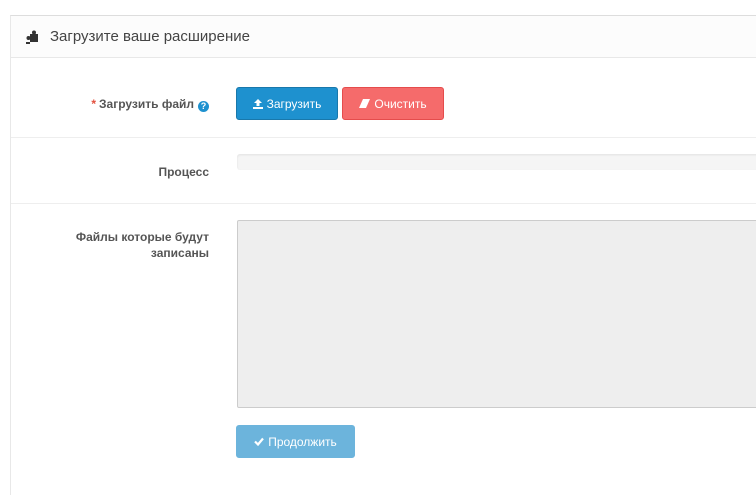  Describe the element at coordinates (496, 162) in the screenshot. I see `progress-bar` at that location.